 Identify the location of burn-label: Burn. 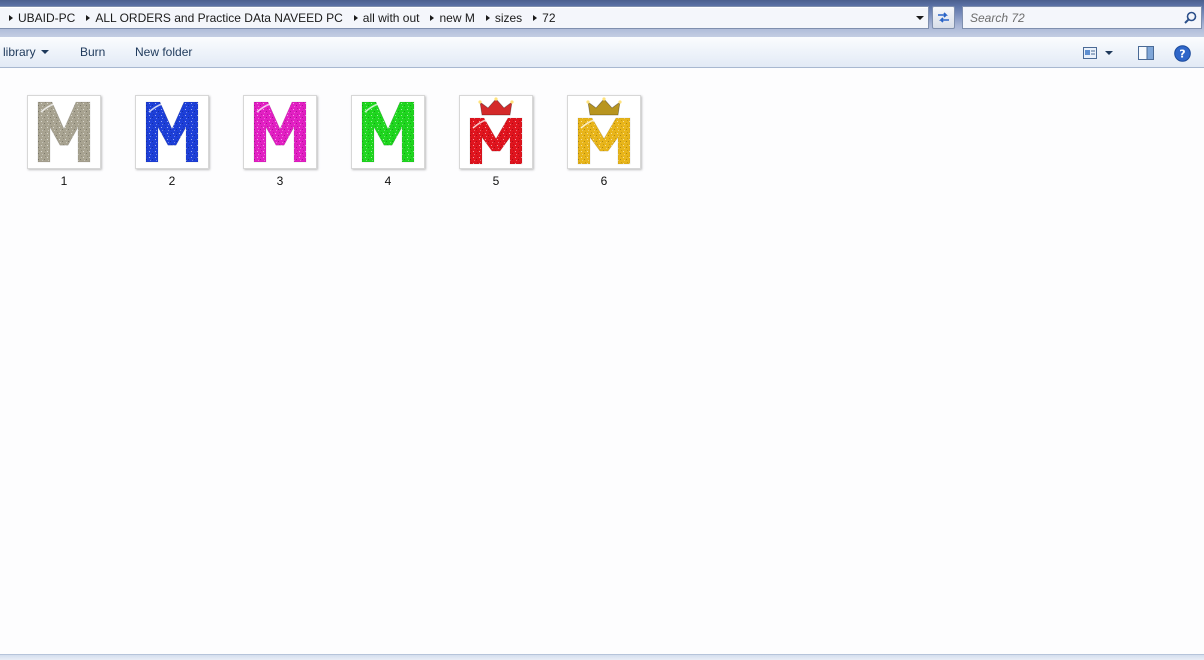
(93, 52).